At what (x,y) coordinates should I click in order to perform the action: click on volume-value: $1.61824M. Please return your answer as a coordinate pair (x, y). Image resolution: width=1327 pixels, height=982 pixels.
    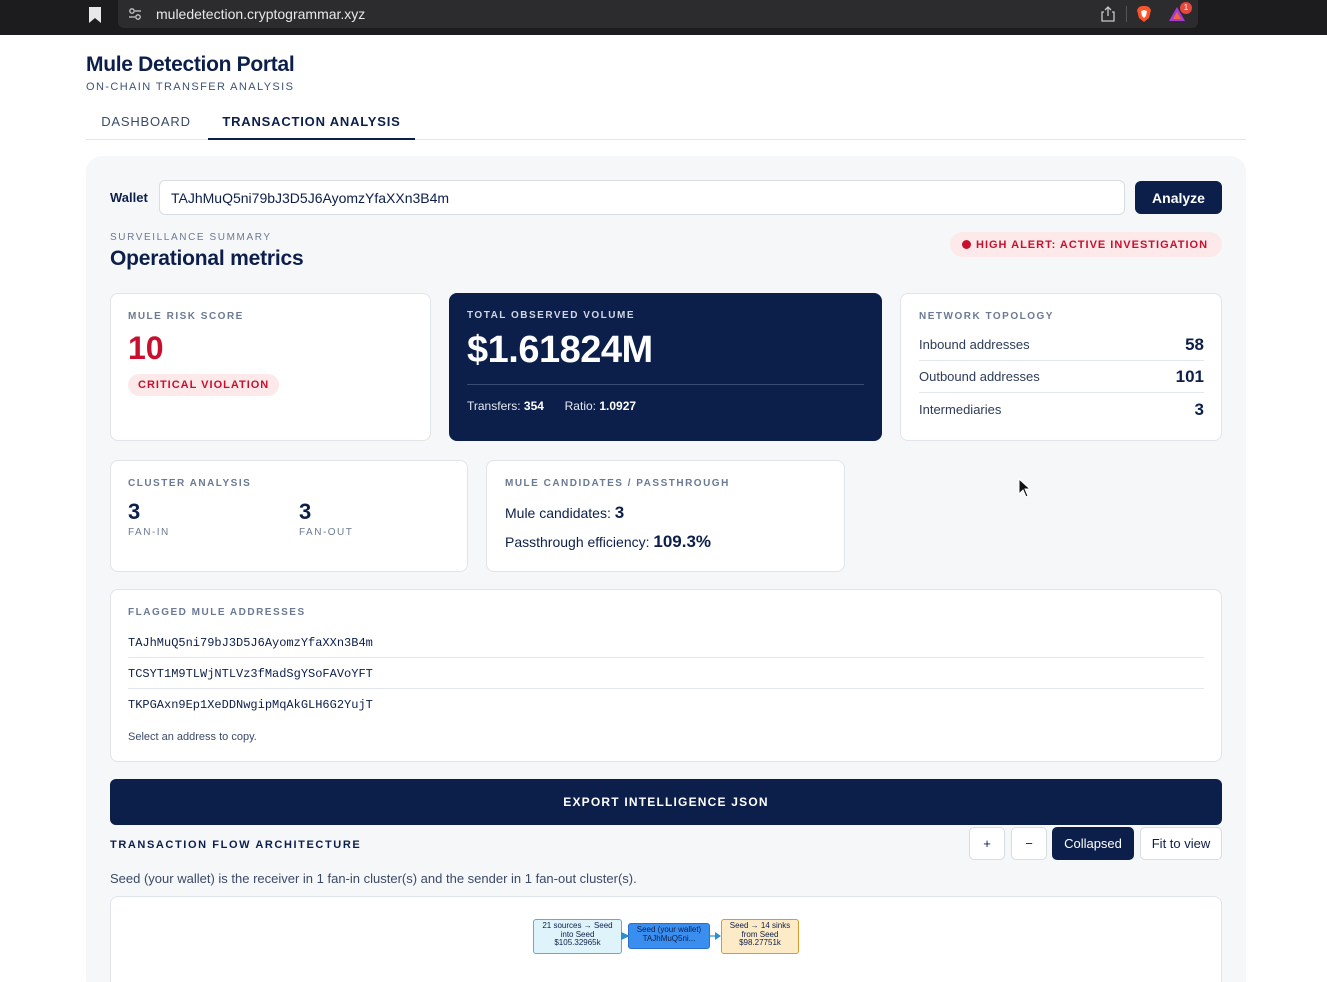
    Looking at the image, I should click on (560, 350).